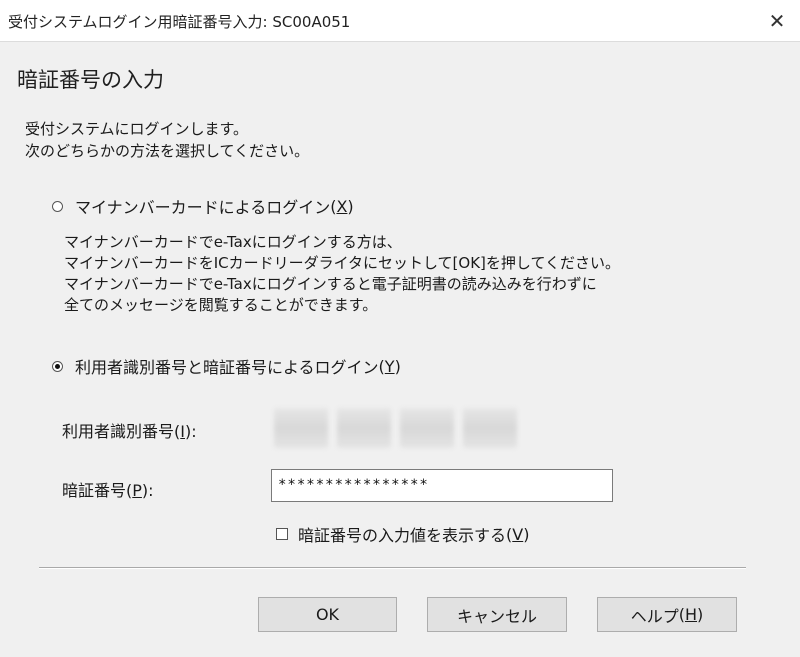 This screenshot has height=657, width=800. Describe the element at coordinates (327, 614) in the screenshot. I see `ok-button: OK` at that location.